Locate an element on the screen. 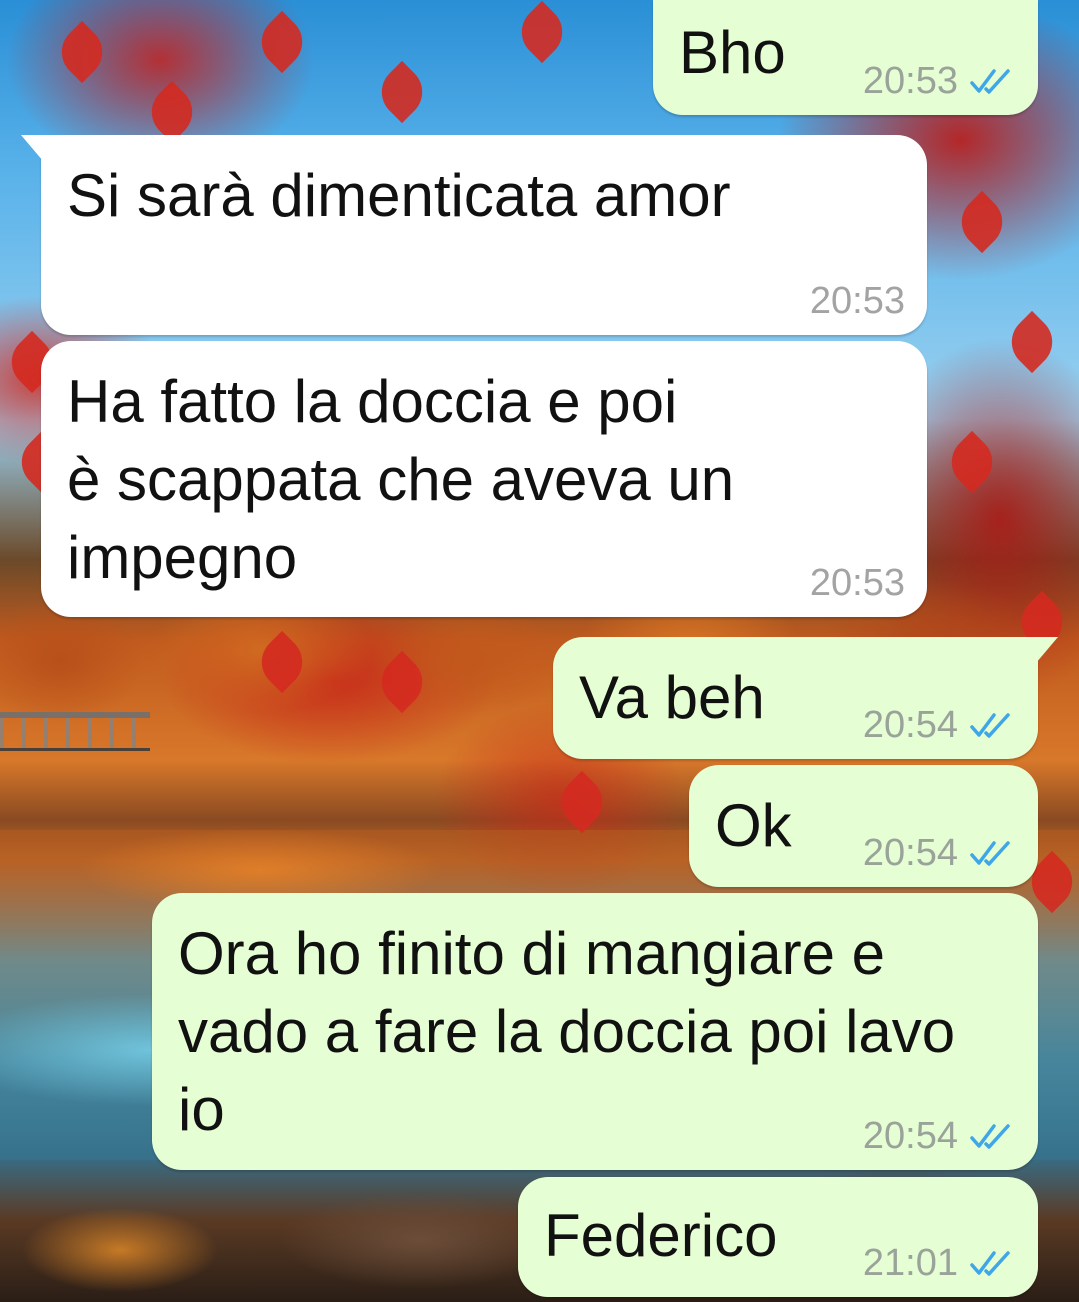  message-meta: 21:01 is located at coordinates (939, 1263).